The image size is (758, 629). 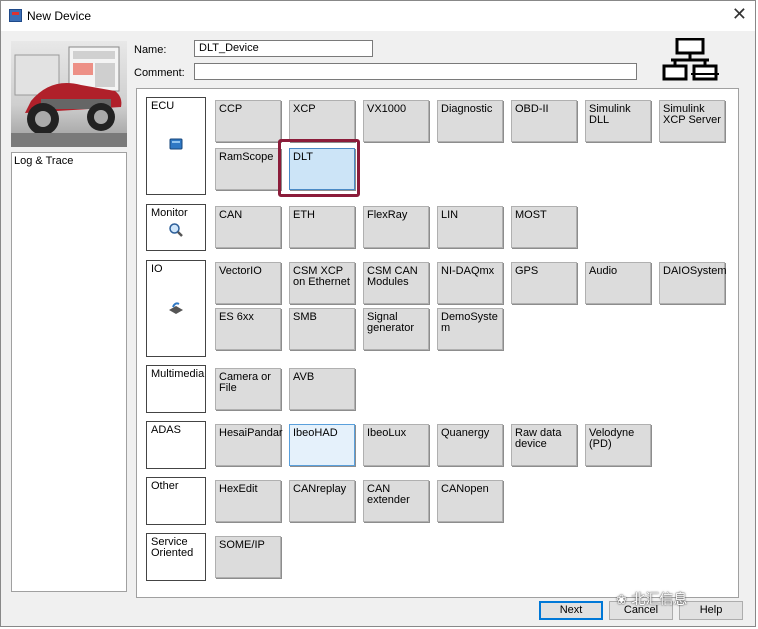 I want to click on device-tile-most: MOST, so click(x=544, y=227).